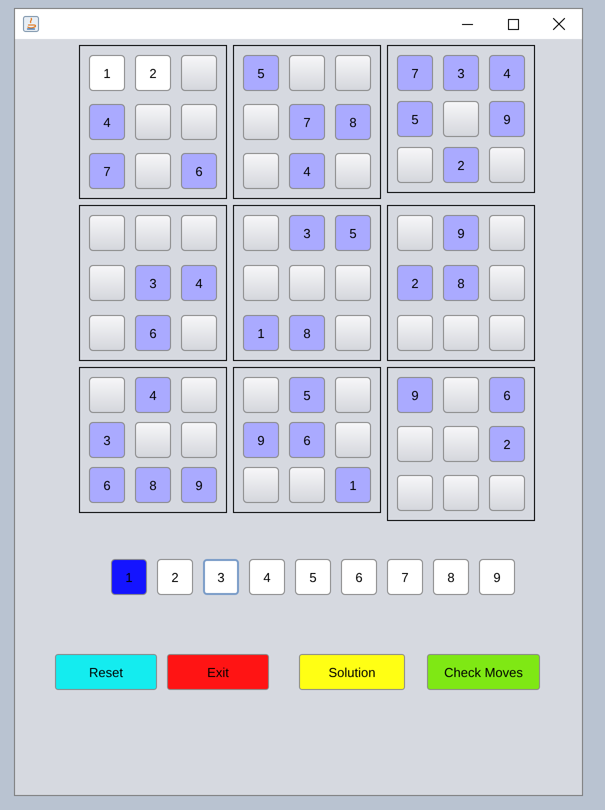 The image size is (605, 810). What do you see at coordinates (451, 577) in the screenshot?
I see `number-button: 8` at bounding box center [451, 577].